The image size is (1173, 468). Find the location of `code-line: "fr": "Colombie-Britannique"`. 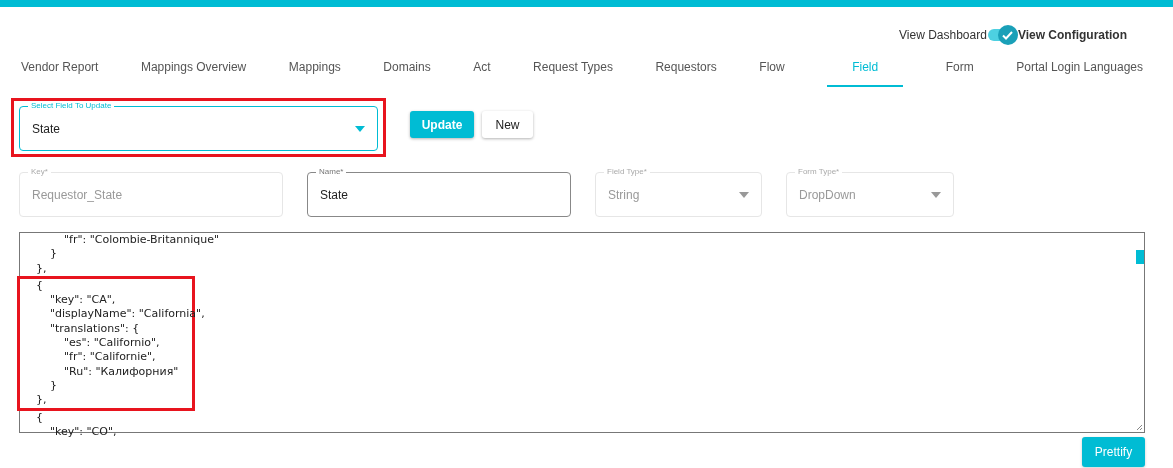

code-line: "fr": "Colombie-Britannique" is located at coordinates (140, 240).